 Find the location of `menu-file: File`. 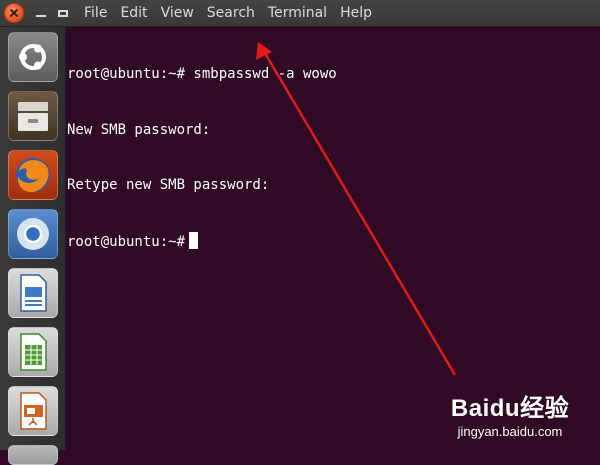

menu-file: File is located at coordinates (95, 13).